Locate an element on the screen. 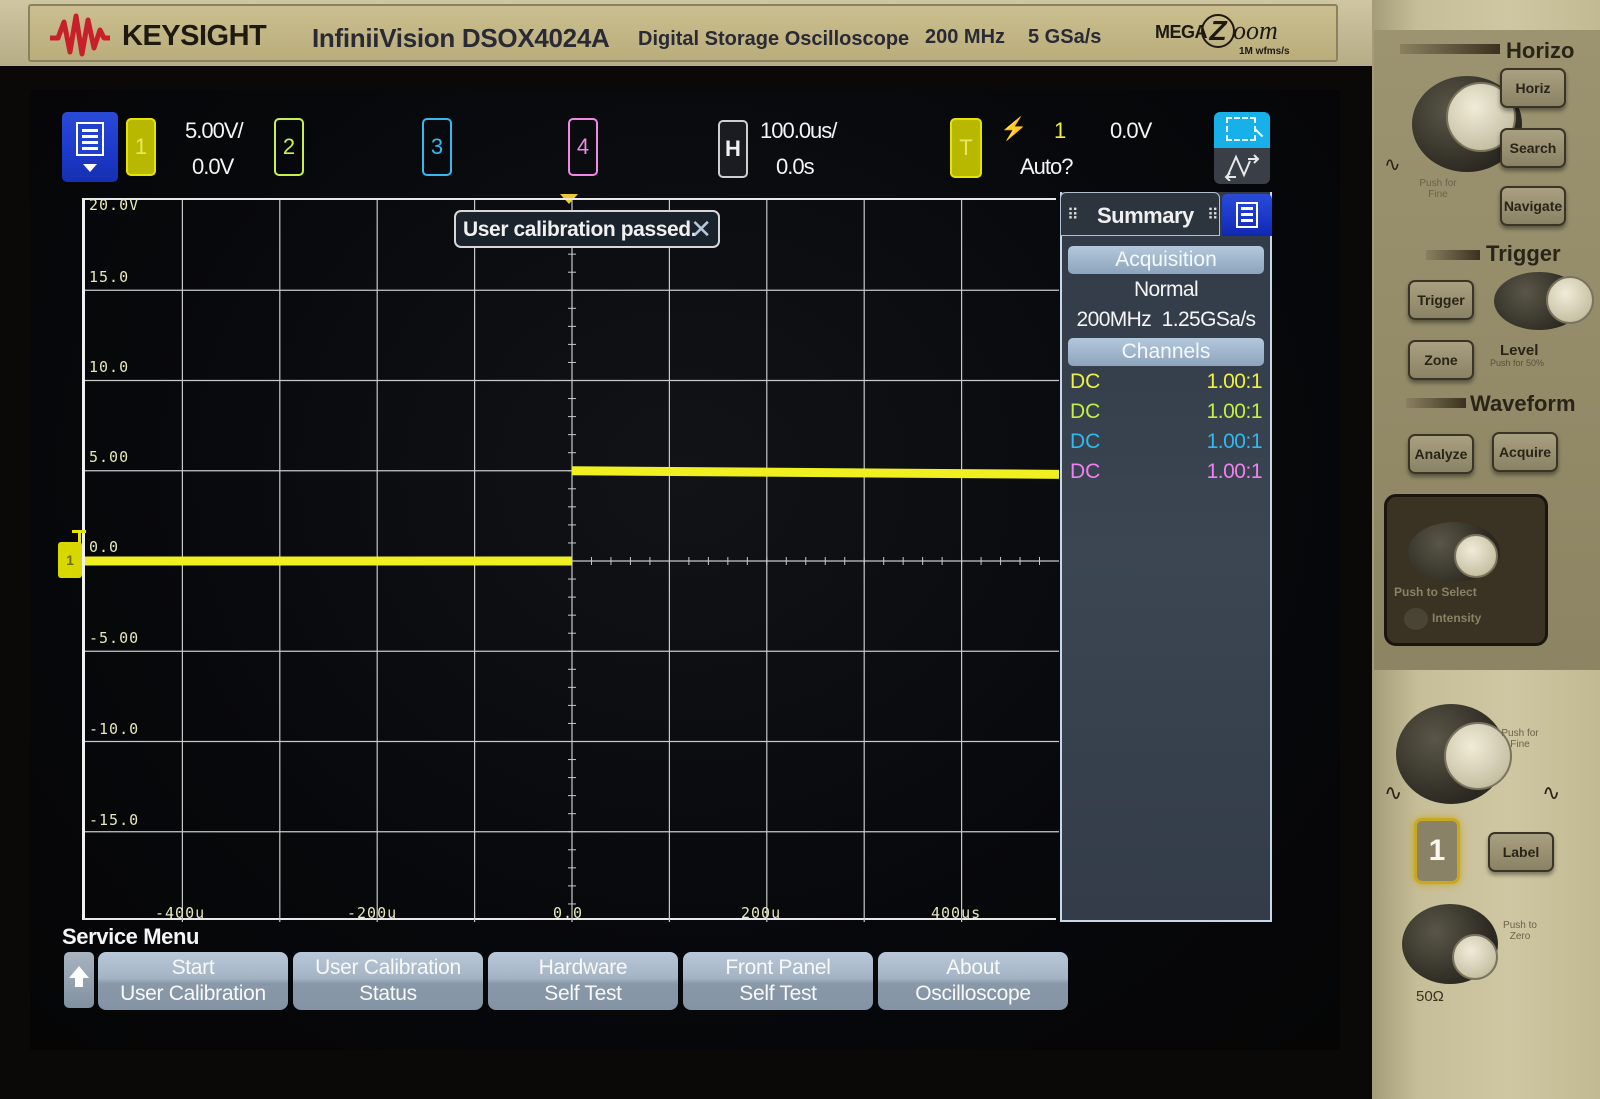  megazoom-z: Z is located at coordinates (1218, 31).